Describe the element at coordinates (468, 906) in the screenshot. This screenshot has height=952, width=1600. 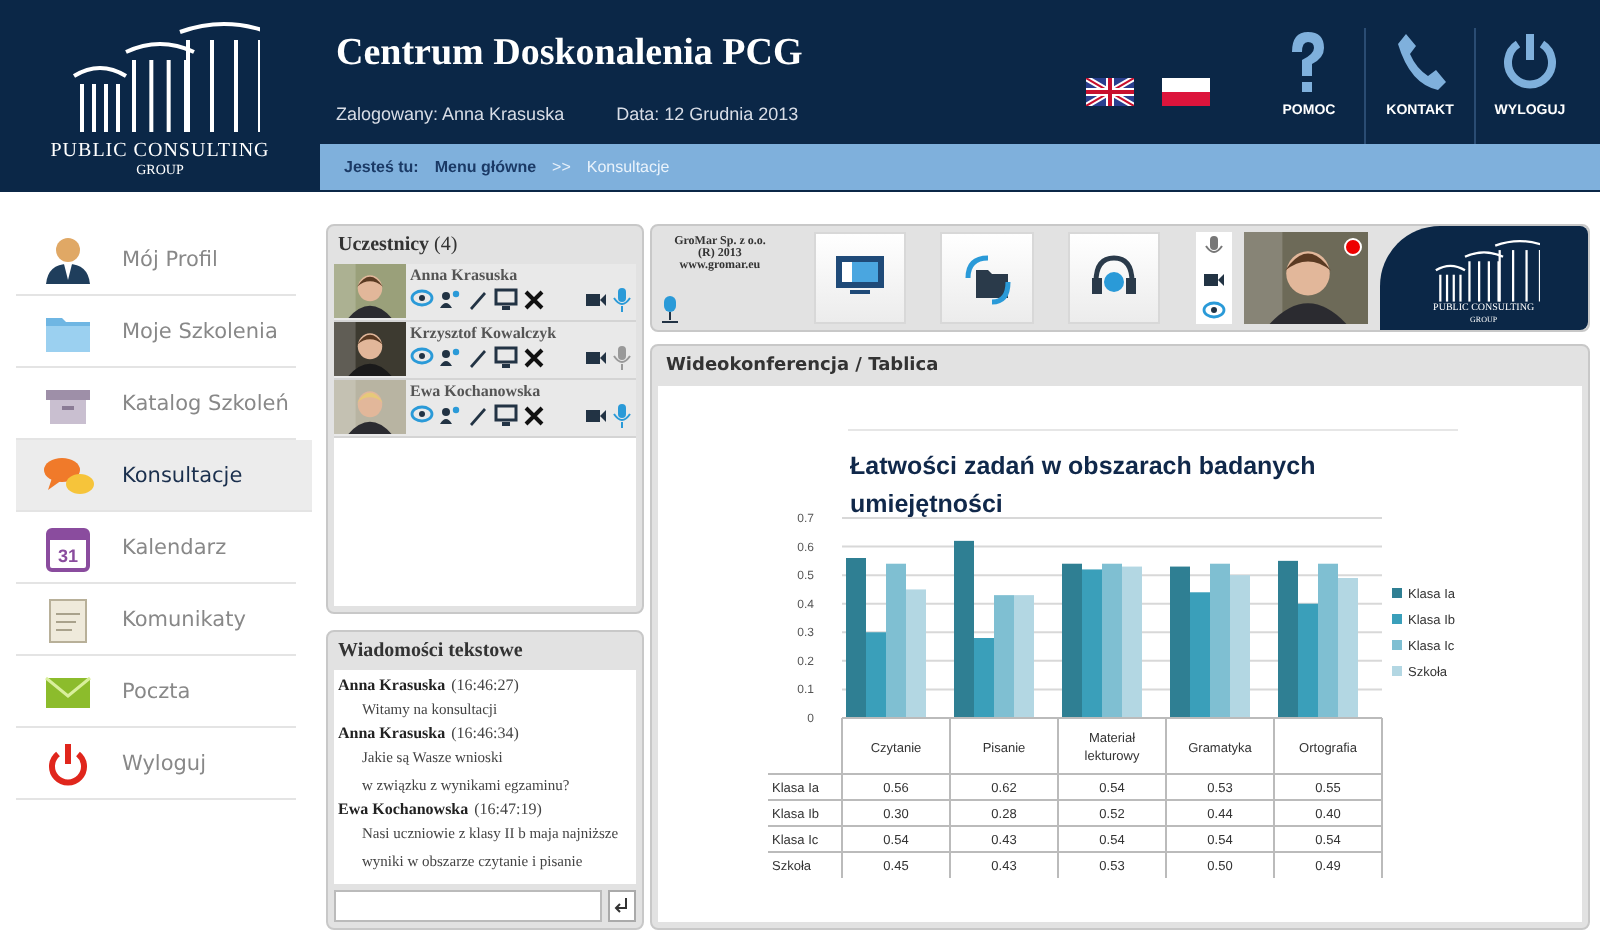
I see `message-input` at that location.